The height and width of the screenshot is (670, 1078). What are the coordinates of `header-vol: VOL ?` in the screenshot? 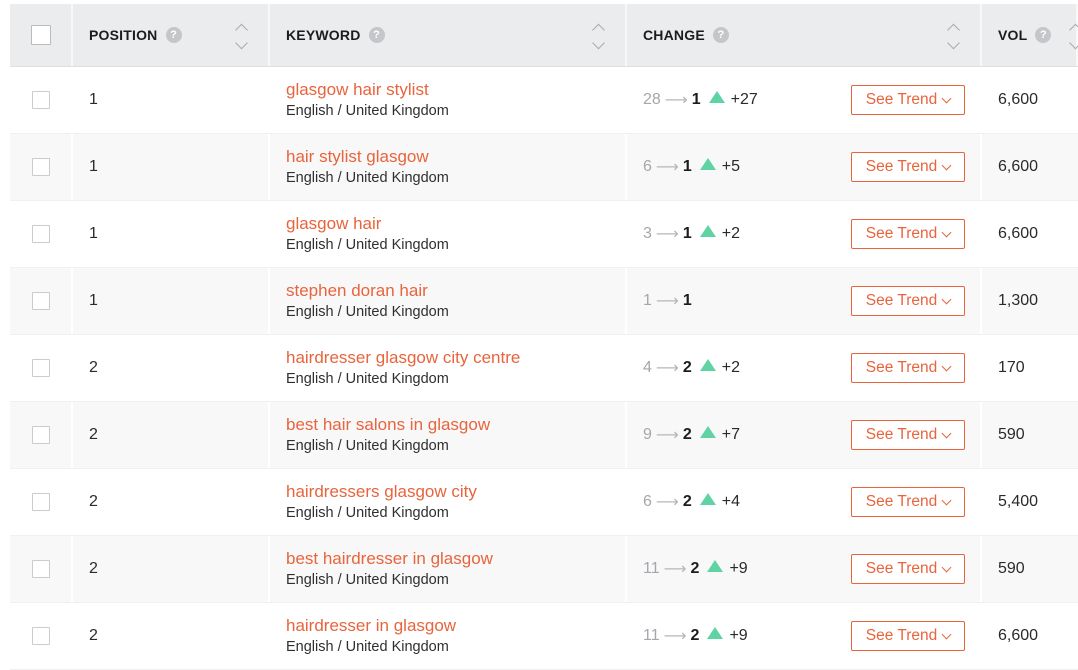 It's located at (1030, 35).